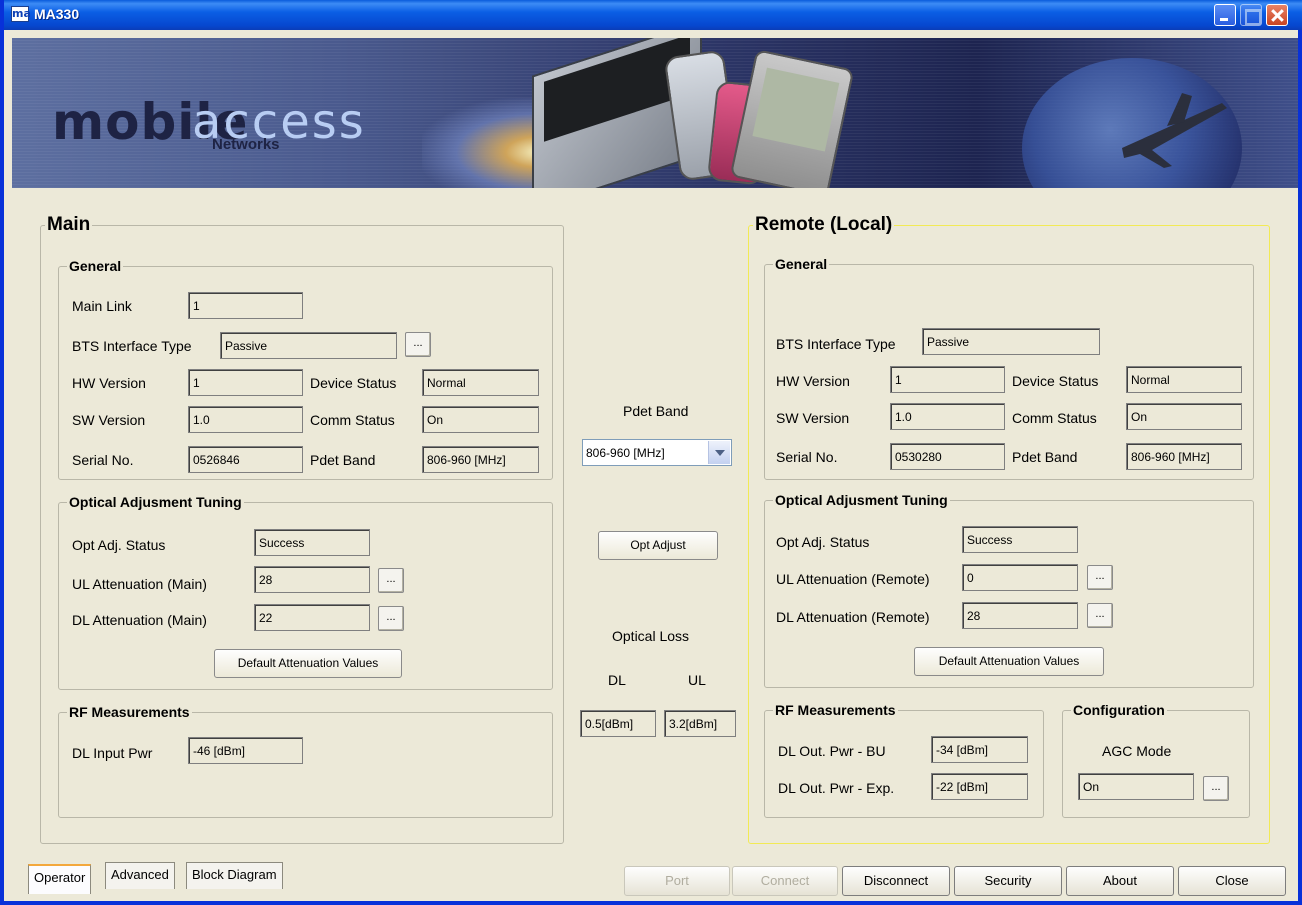  I want to click on optical-loss-ul-label: UL, so click(697, 680).